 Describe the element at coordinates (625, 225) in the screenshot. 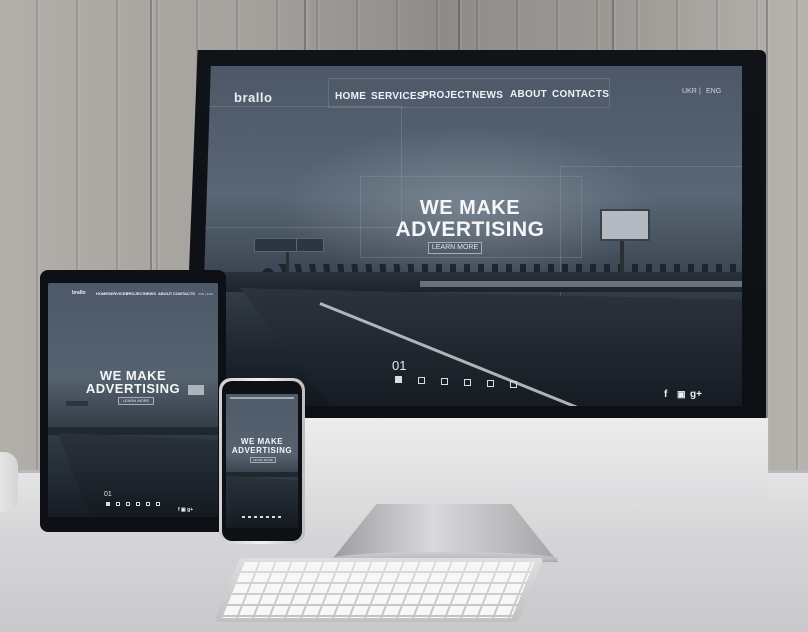

I see `billboard` at that location.